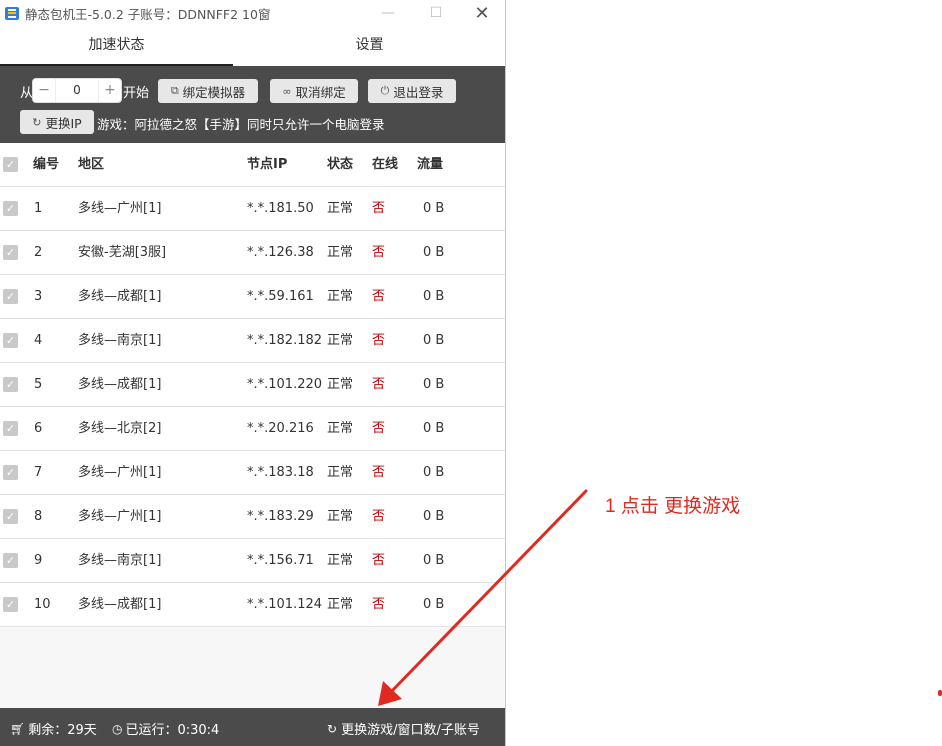 The image size is (942, 746). What do you see at coordinates (285, 340) in the screenshot?
I see `cell-ip: *.*.182.182` at bounding box center [285, 340].